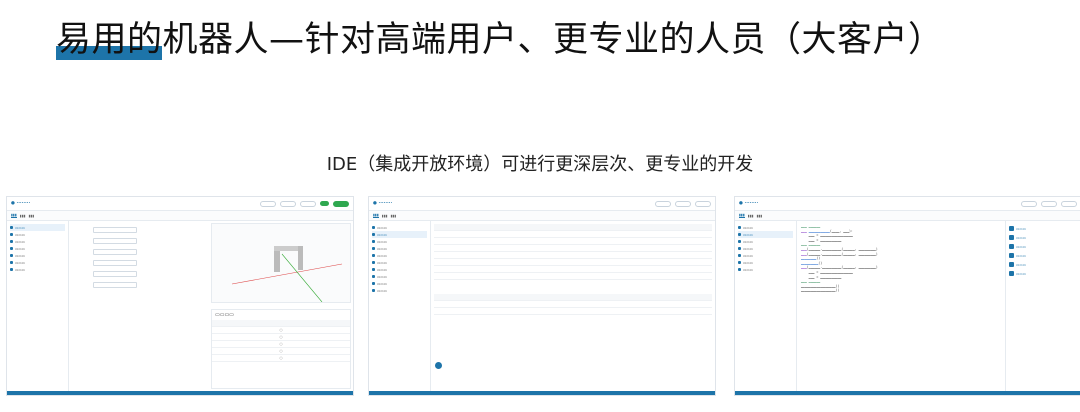 This screenshot has width=1080, height=412. Describe the element at coordinates (1042, 306) in the screenshot. I see `function-panel: ▭▭▭ ▭▭▭ ▭▭▭ ▭▭▭ ▭▭▭ ▭▭▭` at that location.